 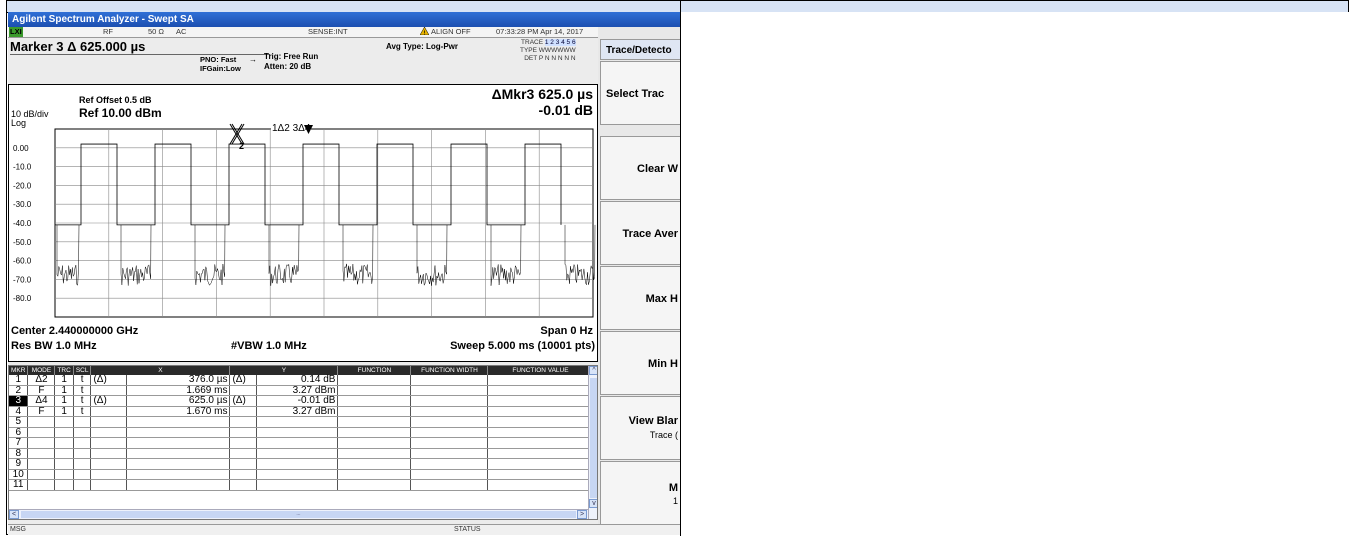 What do you see at coordinates (640, 493) in the screenshot?
I see `more-button: M 1` at bounding box center [640, 493].